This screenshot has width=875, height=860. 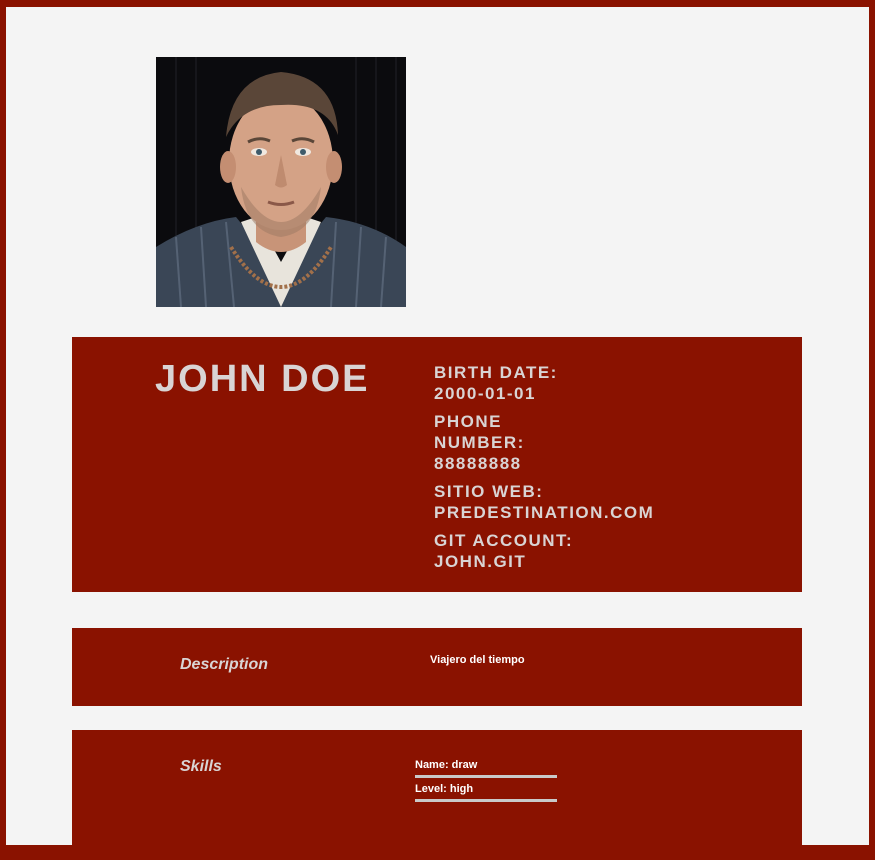 I want to click on website-value: PREDESTINATION.COM, so click(x=544, y=512).